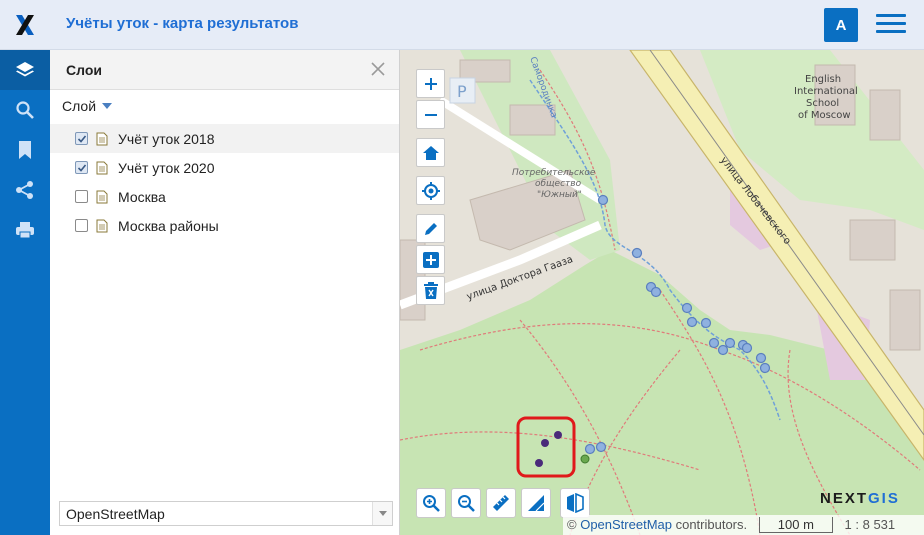 This screenshot has height=535, width=924. What do you see at coordinates (224, 167) in the screenshot?
I see `layer-item: Учёт уток 2020` at bounding box center [224, 167].